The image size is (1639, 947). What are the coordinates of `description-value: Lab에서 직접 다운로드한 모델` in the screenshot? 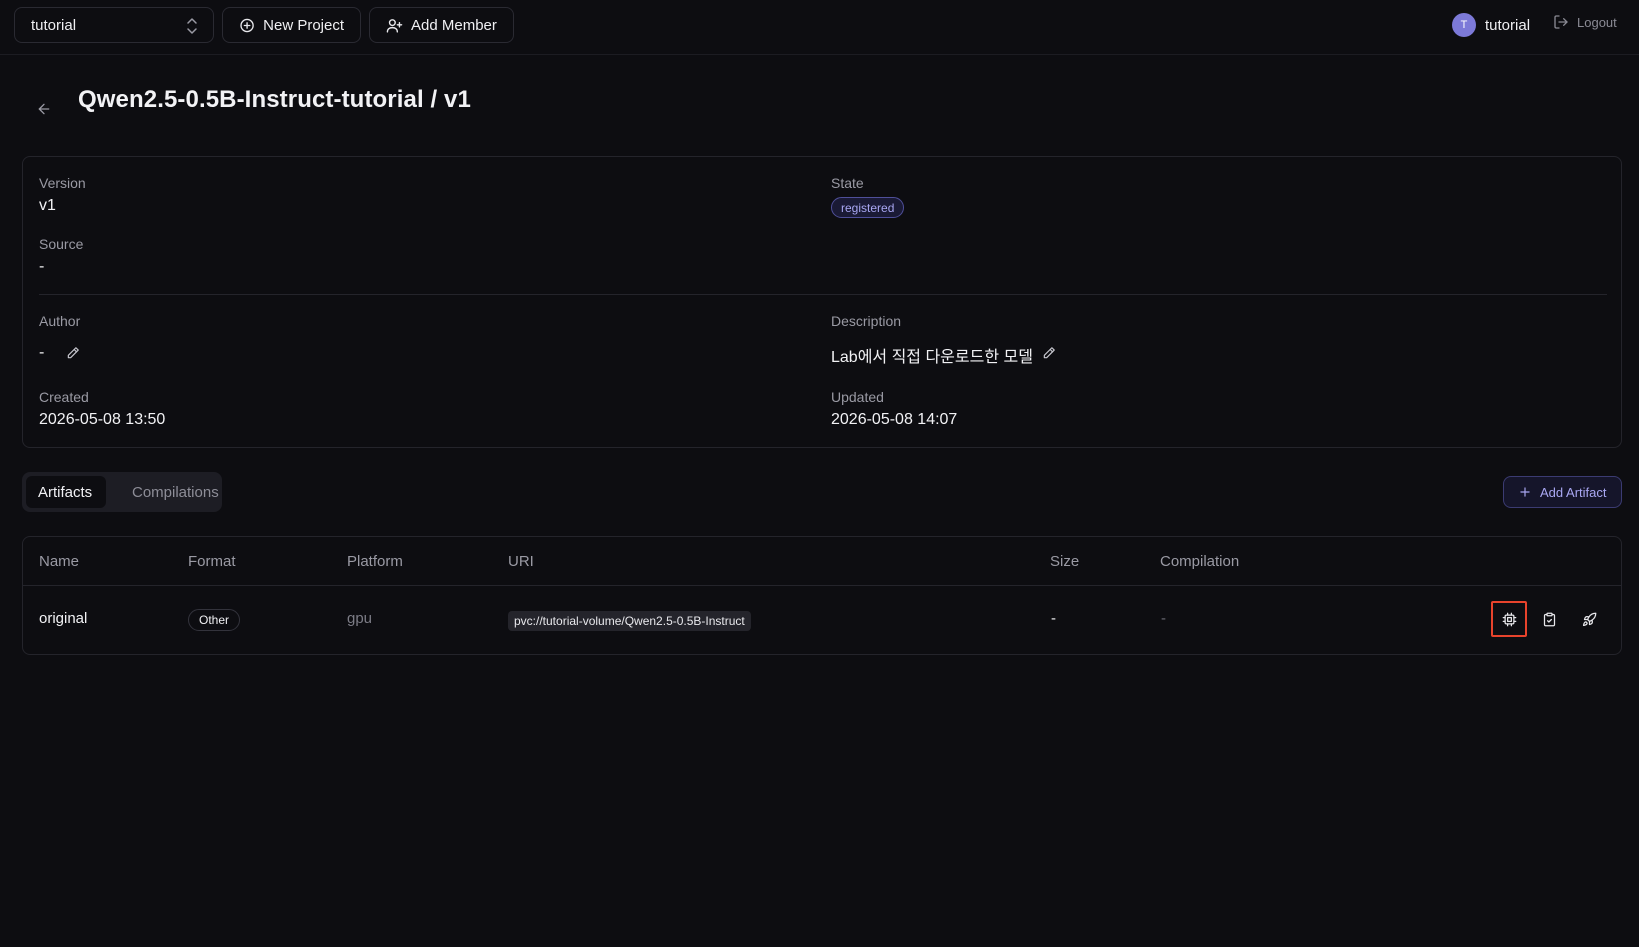 It's located at (932, 357).